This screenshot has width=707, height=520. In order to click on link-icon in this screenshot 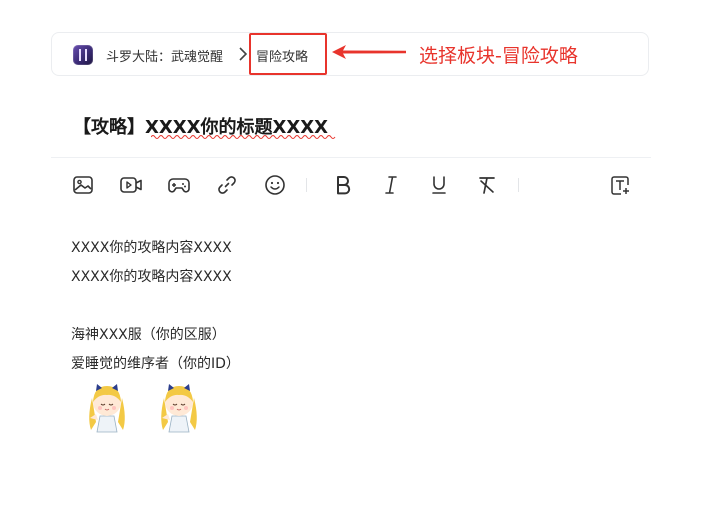, I will do `click(227, 185)`.